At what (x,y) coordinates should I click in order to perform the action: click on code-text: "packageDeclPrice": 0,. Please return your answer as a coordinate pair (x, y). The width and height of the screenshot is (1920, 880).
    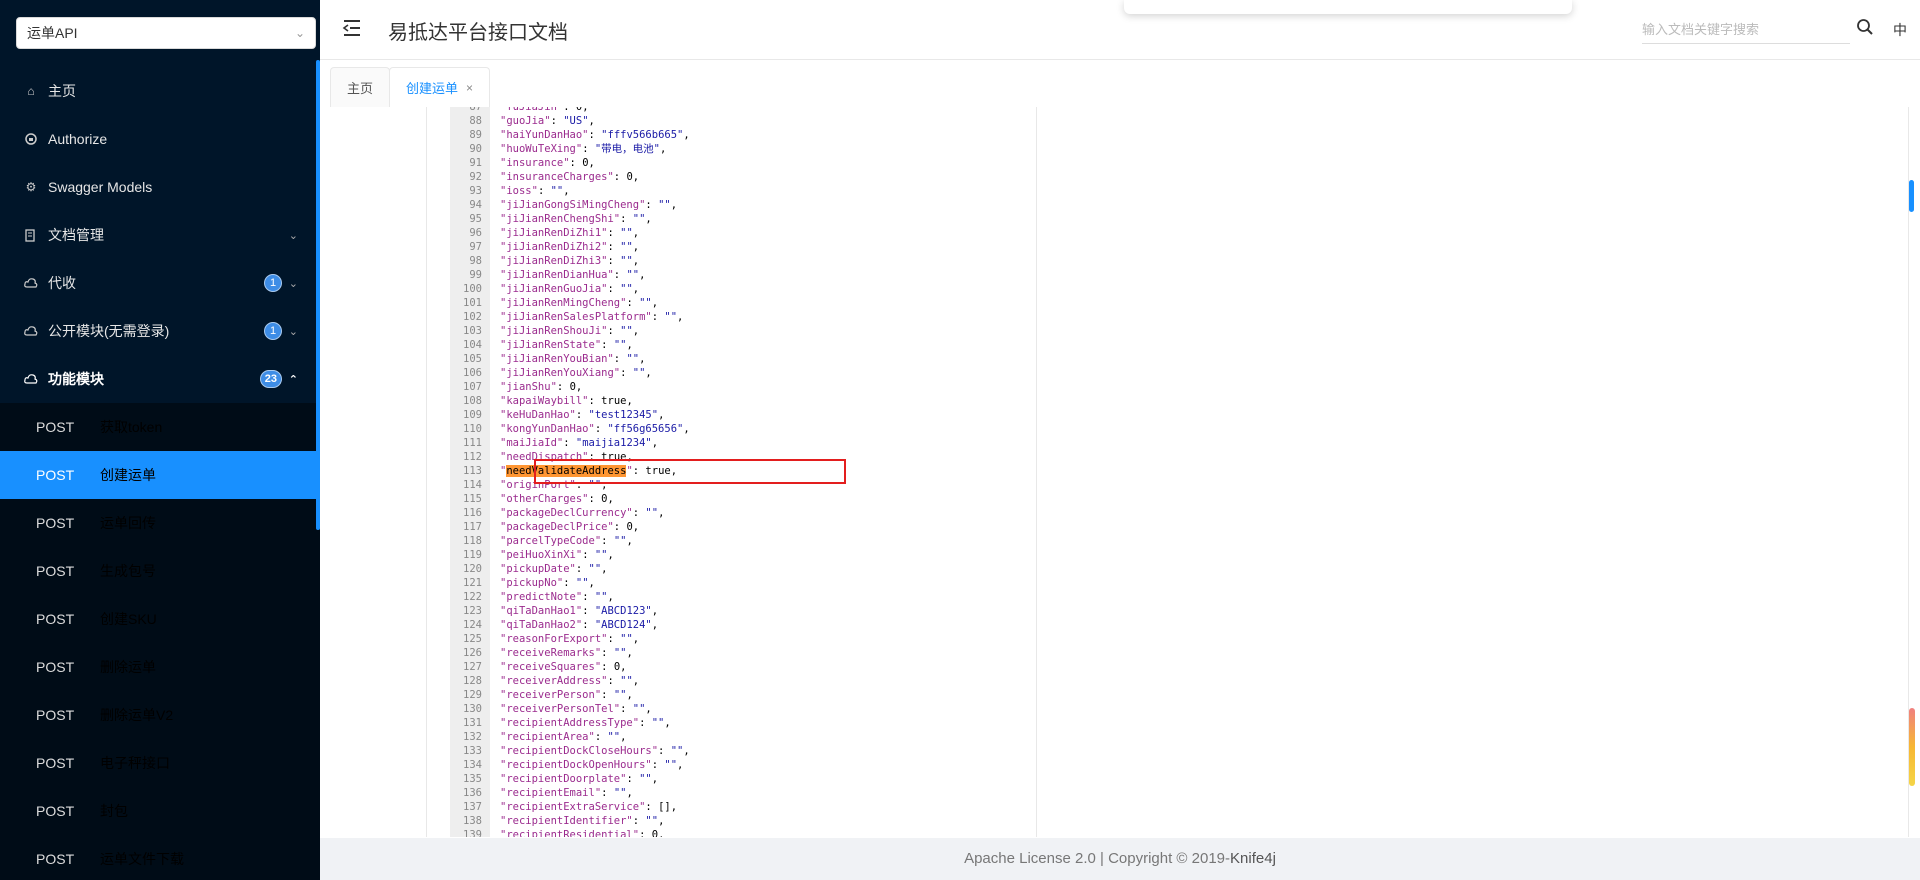
    Looking at the image, I should click on (570, 527).